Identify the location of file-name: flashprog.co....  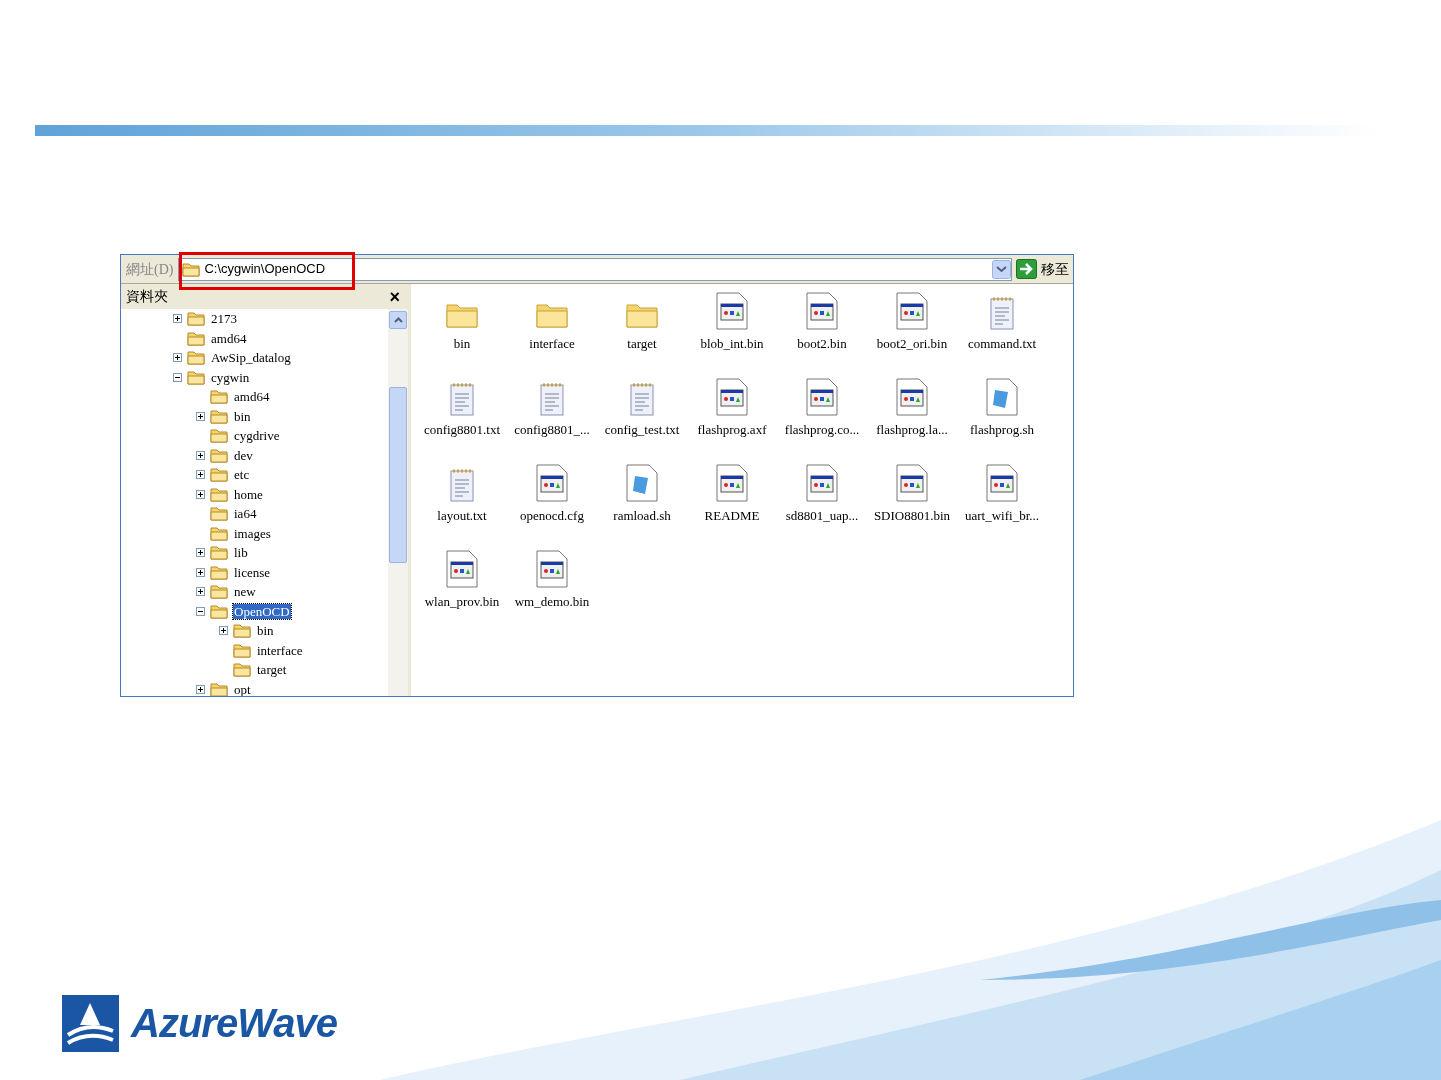
(822, 430).